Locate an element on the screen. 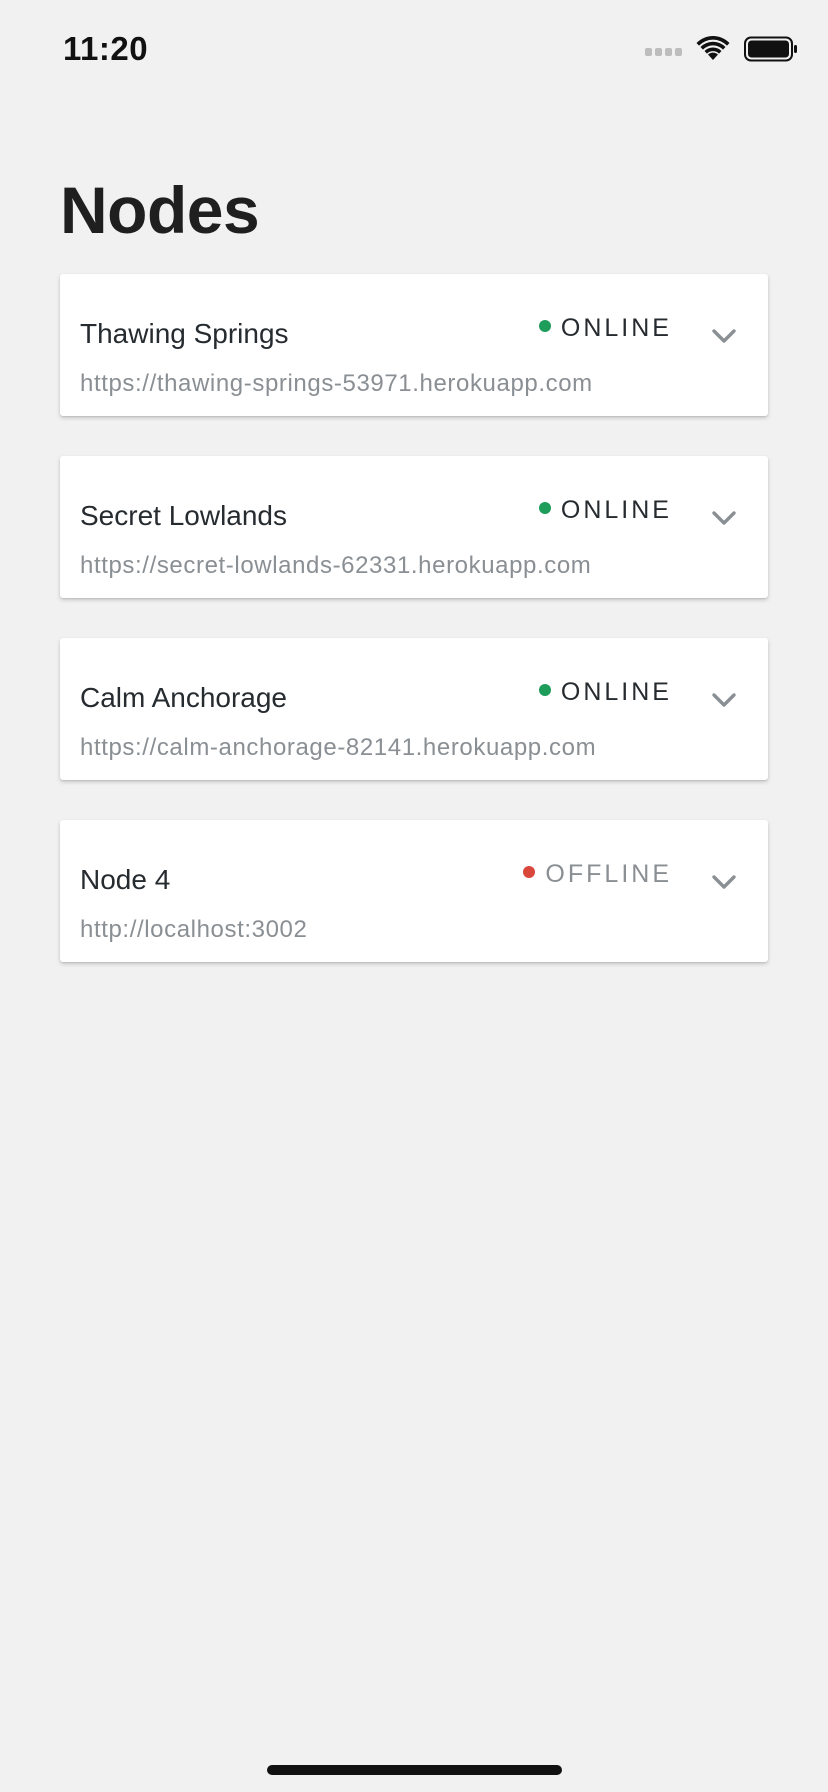  node-url: http://localhost:3002 is located at coordinates (194, 929).